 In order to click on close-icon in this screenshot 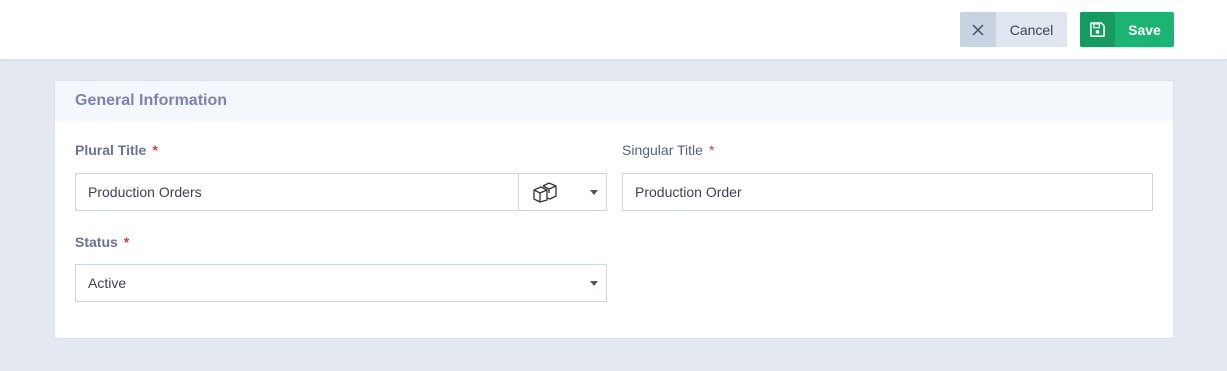, I will do `click(978, 29)`.